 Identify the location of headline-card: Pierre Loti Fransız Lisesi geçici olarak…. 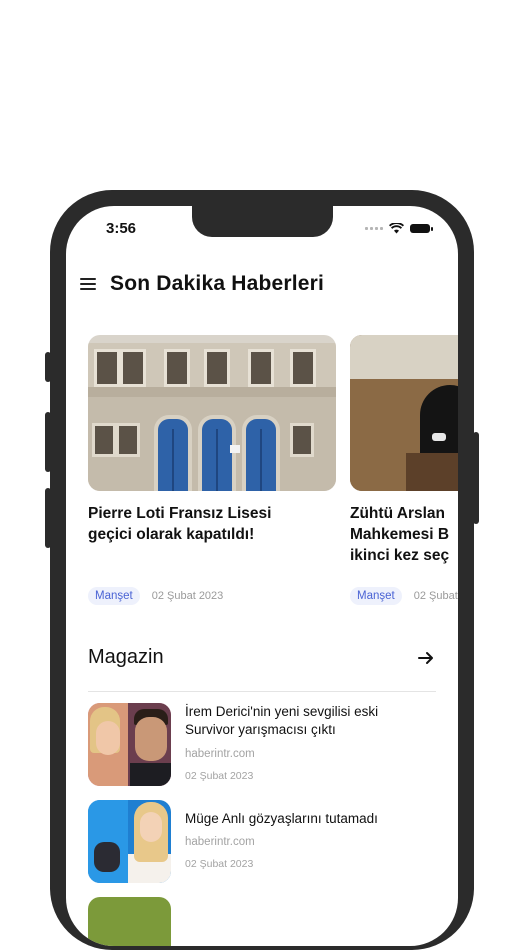
(212, 470).